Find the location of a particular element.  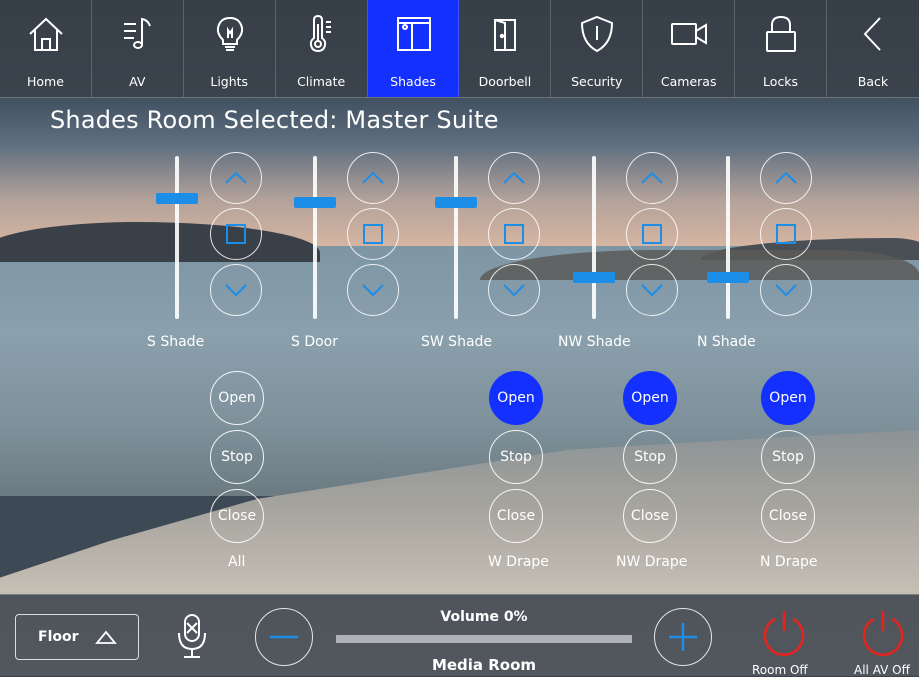

nav-security-label: Security is located at coordinates (597, 81).